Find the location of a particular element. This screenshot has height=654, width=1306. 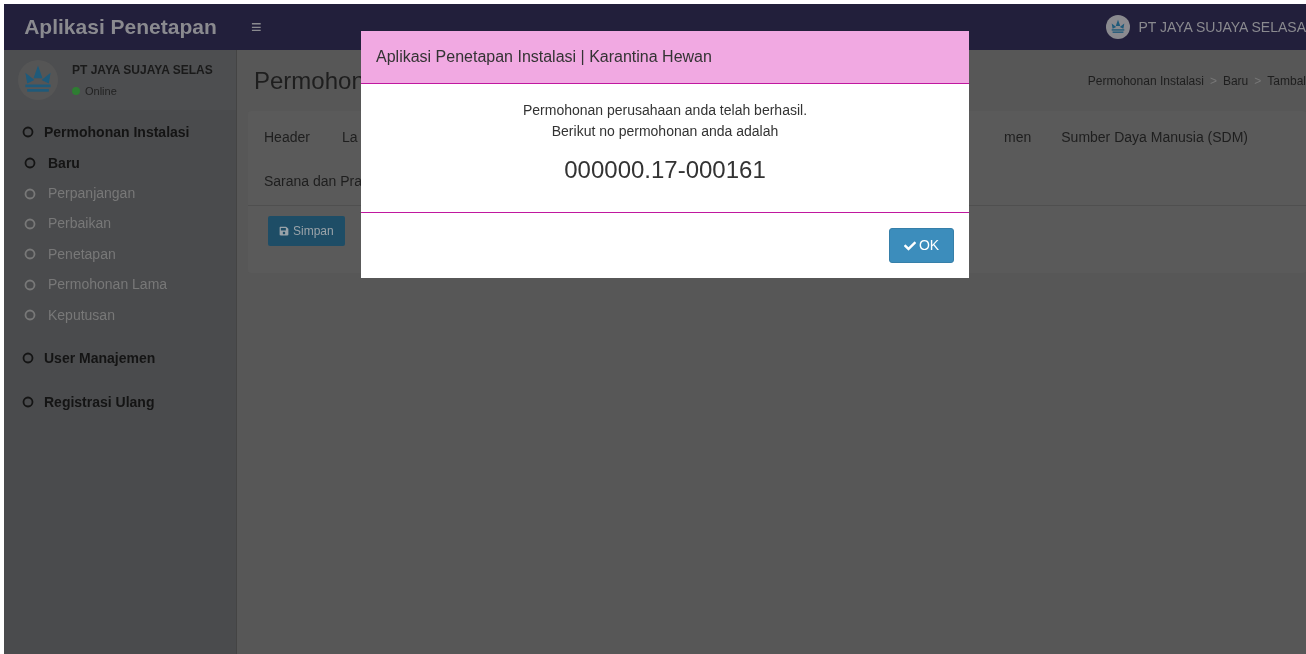

tab: Sarana dan Pra is located at coordinates (313, 181).